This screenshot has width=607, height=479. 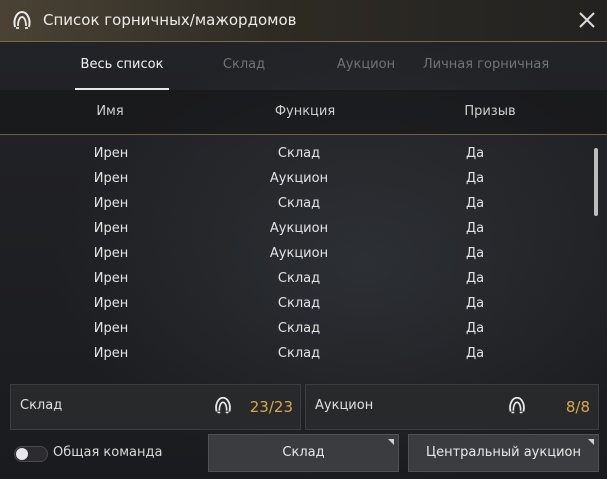 What do you see at coordinates (587, 20) in the screenshot?
I see `close-icon` at bounding box center [587, 20].